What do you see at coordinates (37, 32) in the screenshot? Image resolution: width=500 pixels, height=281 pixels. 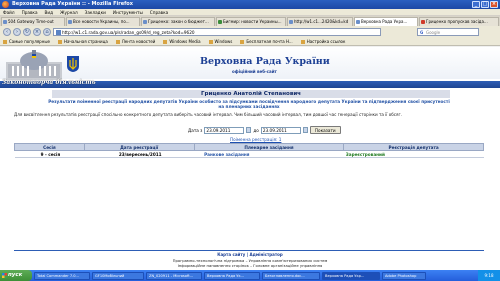 I see `stop-button: ×` at bounding box center [37, 32].